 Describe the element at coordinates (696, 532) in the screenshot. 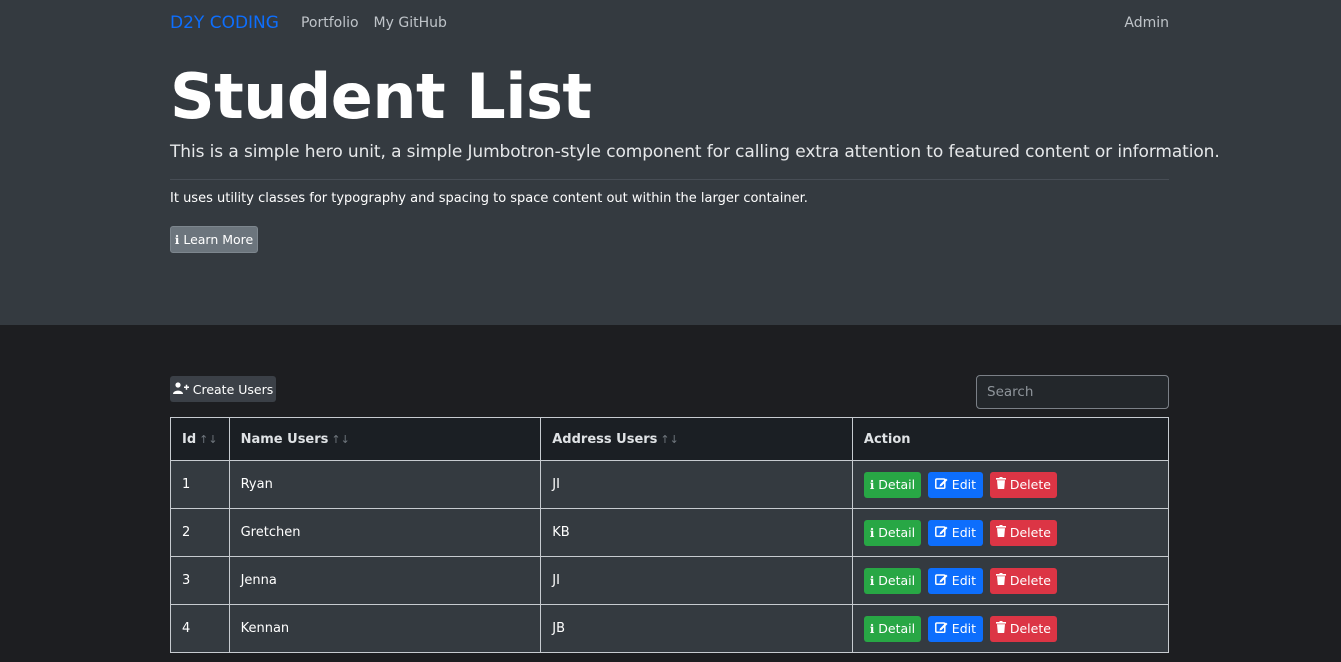

I see `cell-address: KB` at that location.